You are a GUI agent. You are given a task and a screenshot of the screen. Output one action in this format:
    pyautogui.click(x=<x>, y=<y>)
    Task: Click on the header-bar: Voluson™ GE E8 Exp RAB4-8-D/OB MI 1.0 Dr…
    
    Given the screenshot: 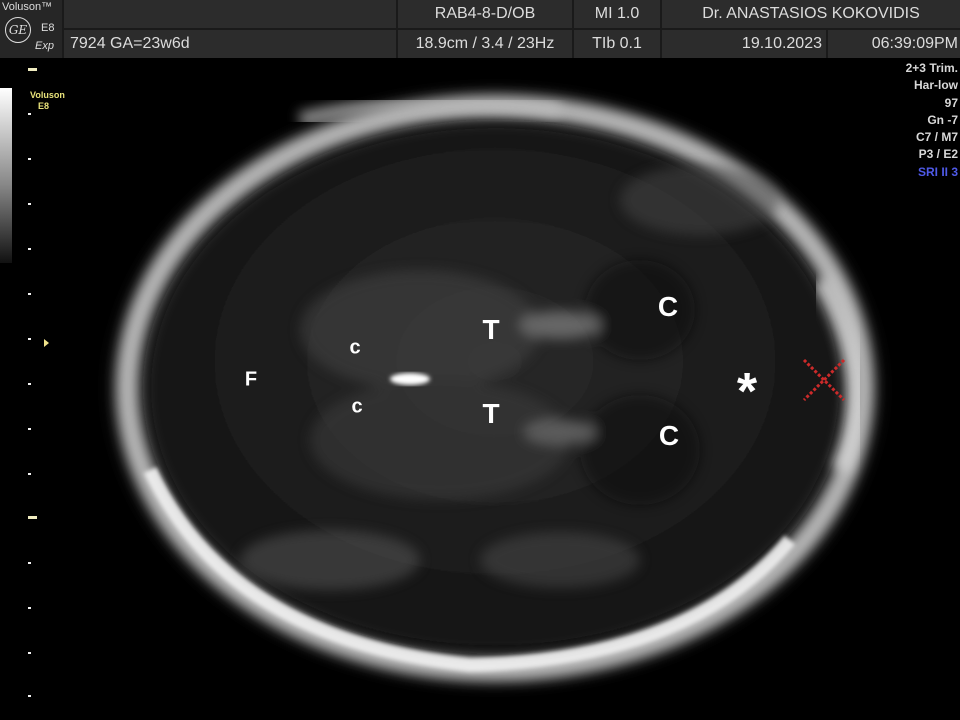 What is the action you would take?
    pyautogui.click(x=480, y=29)
    